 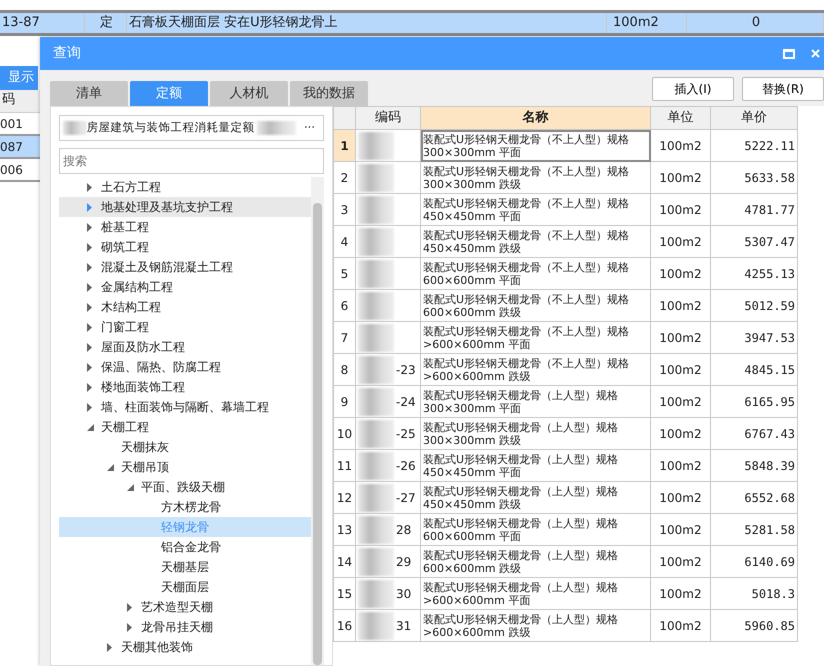 I want to click on tree-item: 墙、柱面装饰与隔断、幕墙工程, so click(x=185, y=407).